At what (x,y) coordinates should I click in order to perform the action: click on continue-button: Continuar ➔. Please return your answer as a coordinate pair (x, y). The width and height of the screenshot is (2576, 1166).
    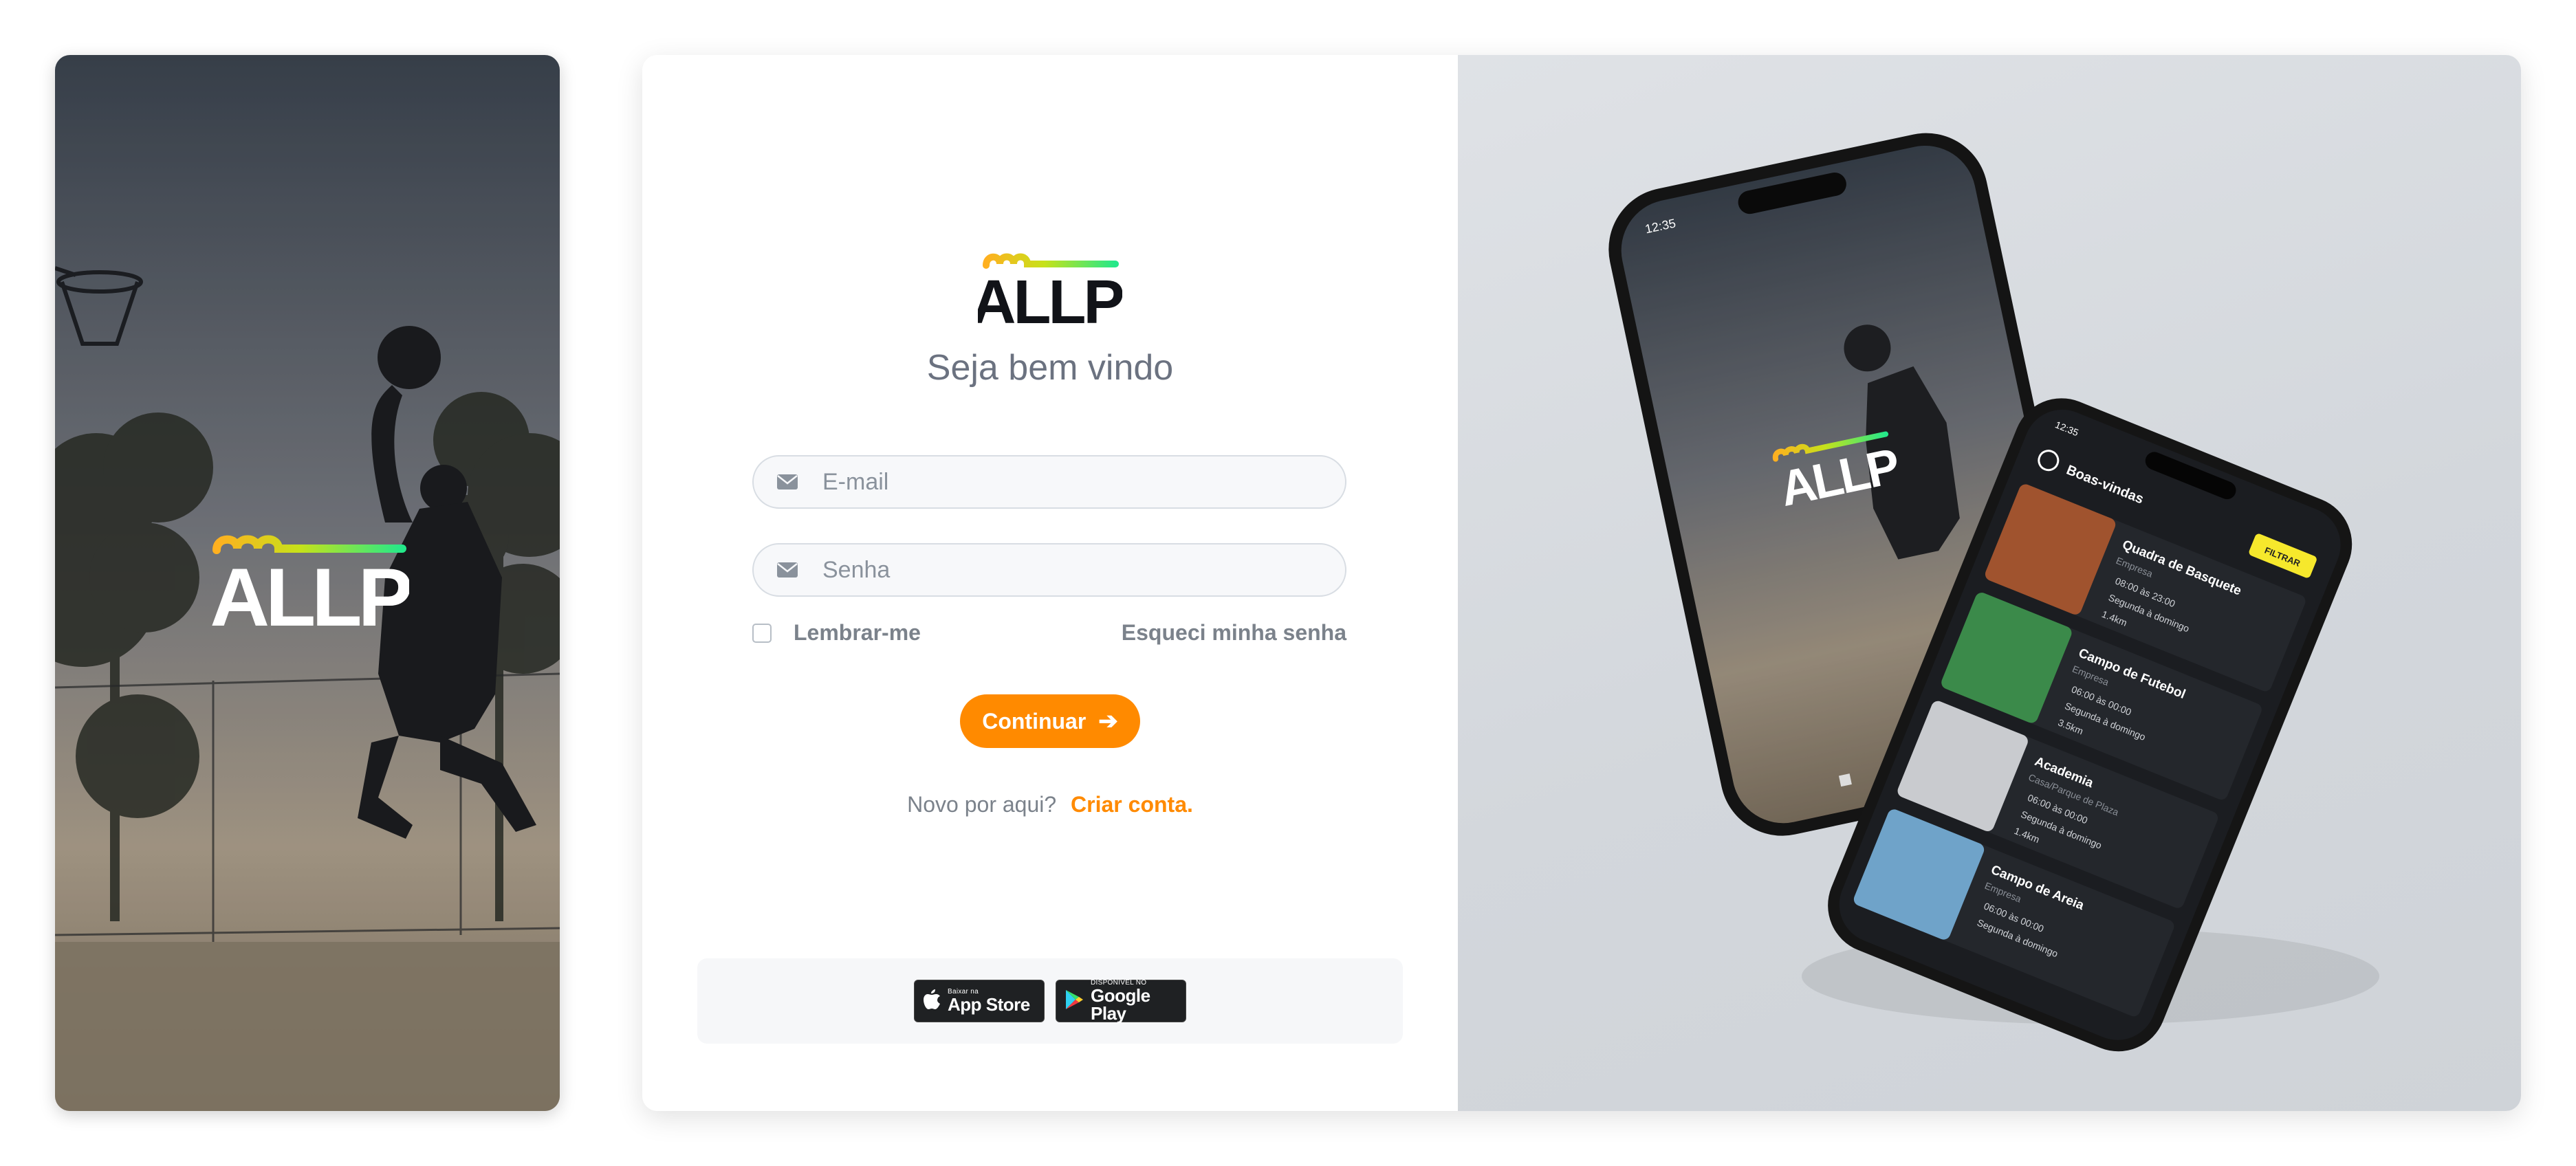
    Looking at the image, I should click on (1050, 721).